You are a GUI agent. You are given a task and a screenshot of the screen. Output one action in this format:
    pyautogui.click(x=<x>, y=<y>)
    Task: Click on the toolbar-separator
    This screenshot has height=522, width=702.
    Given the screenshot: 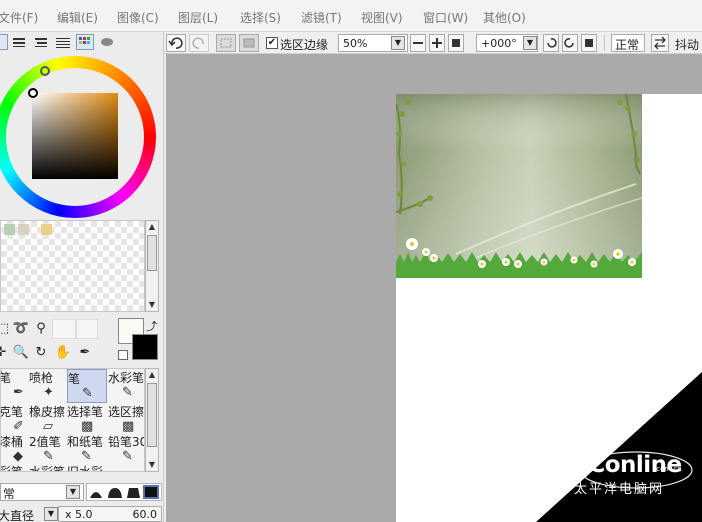 What is the action you would take?
    pyautogui.click(x=604, y=43)
    